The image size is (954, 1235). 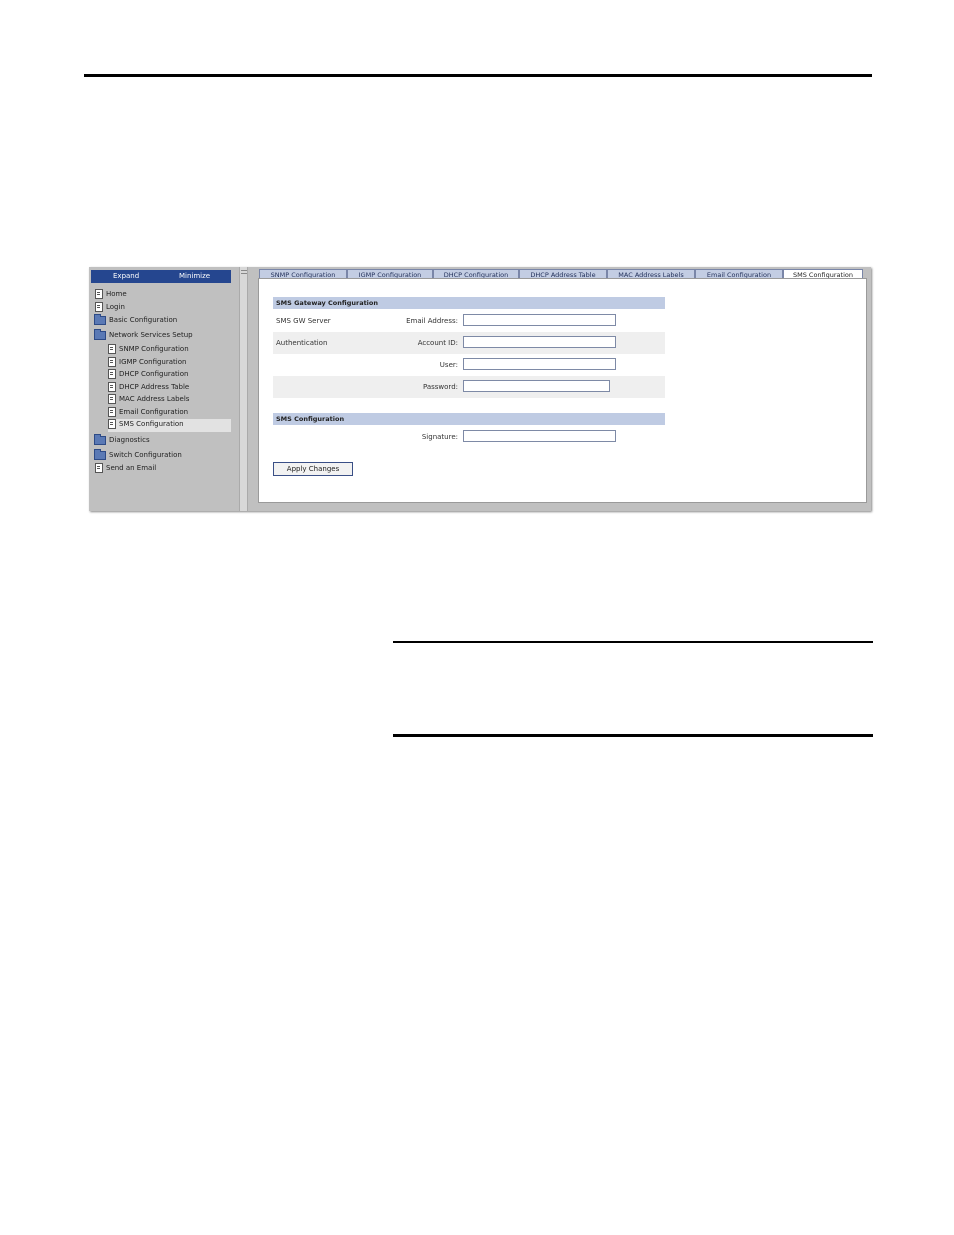 I want to click on sms-configuration-heading: SMS Configuration, so click(x=469, y=419).